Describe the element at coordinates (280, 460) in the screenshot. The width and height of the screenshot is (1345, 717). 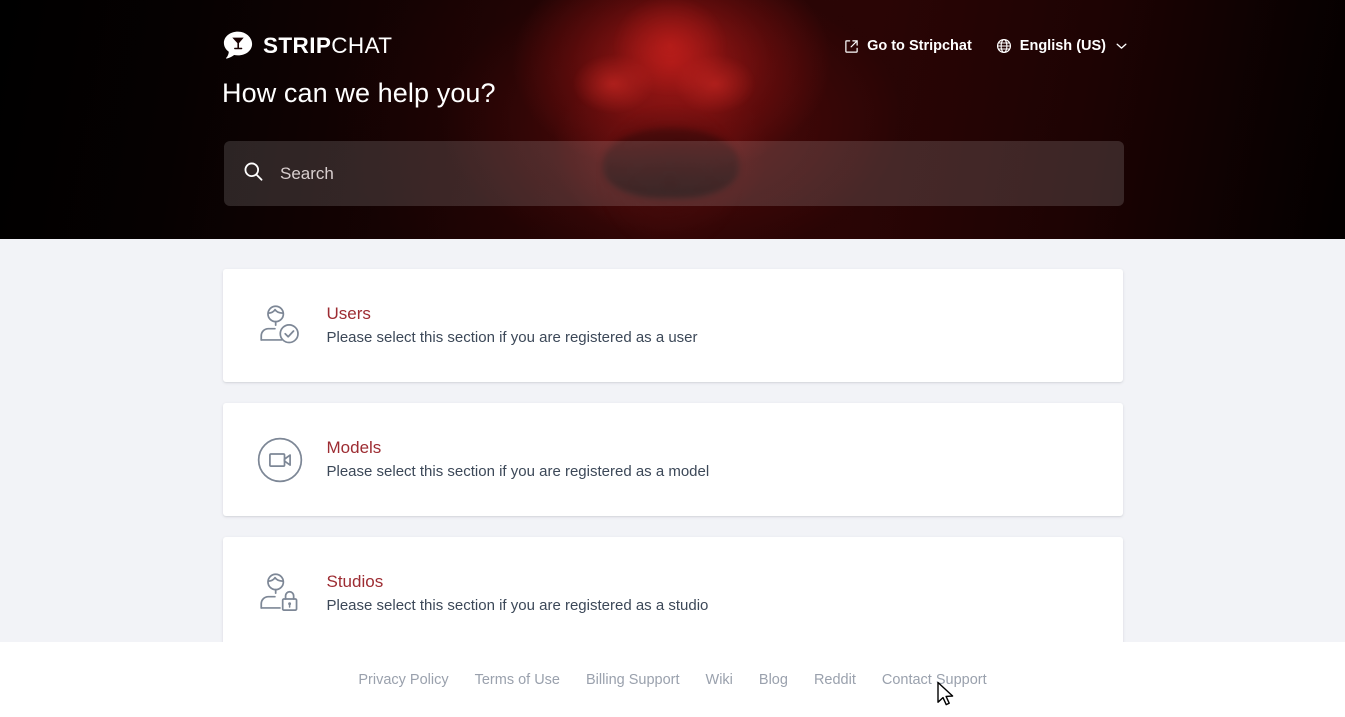
I see `video-camera-circle-icon` at that location.